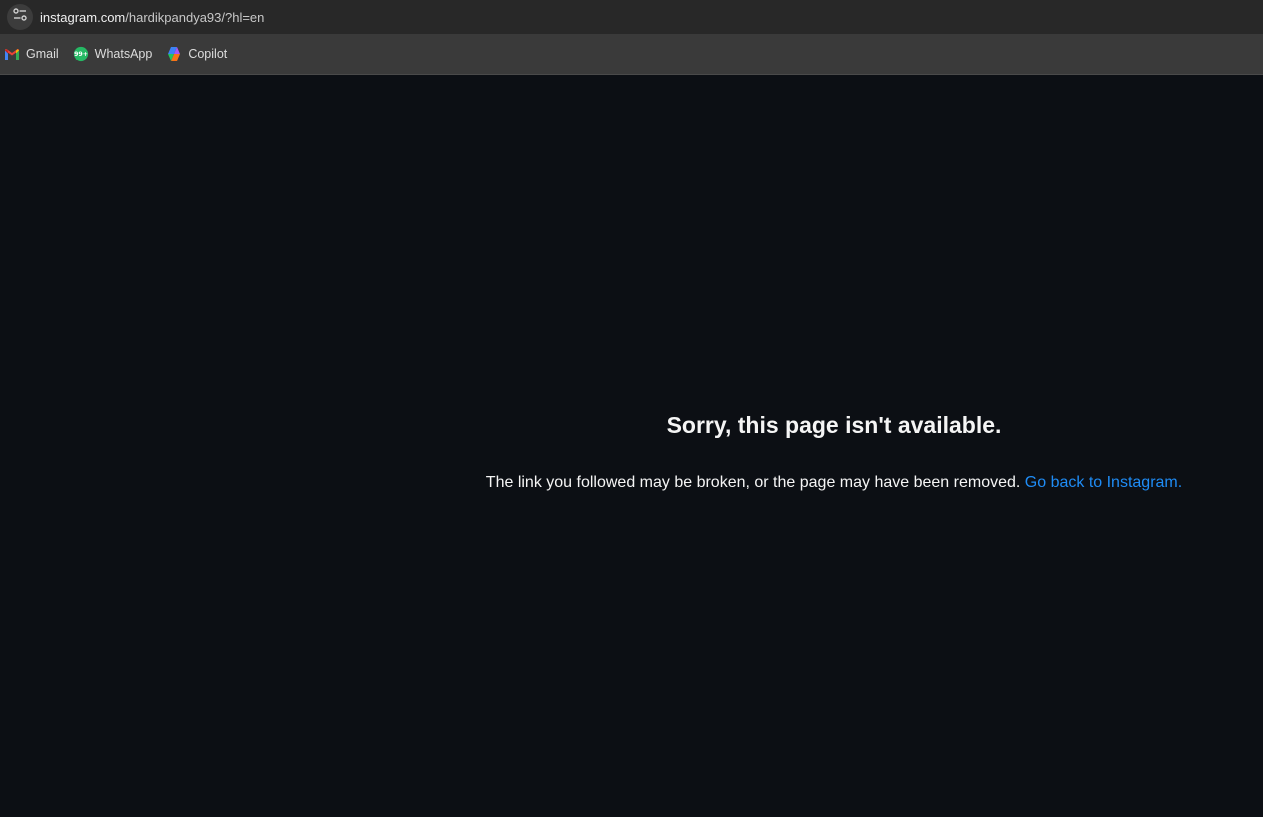 This screenshot has width=1263, height=817. What do you see at coordinates (1103, 482) in the screenshot?
I see `go-back-link: Go back to Instagram.` at bounding box center [1103, 482].